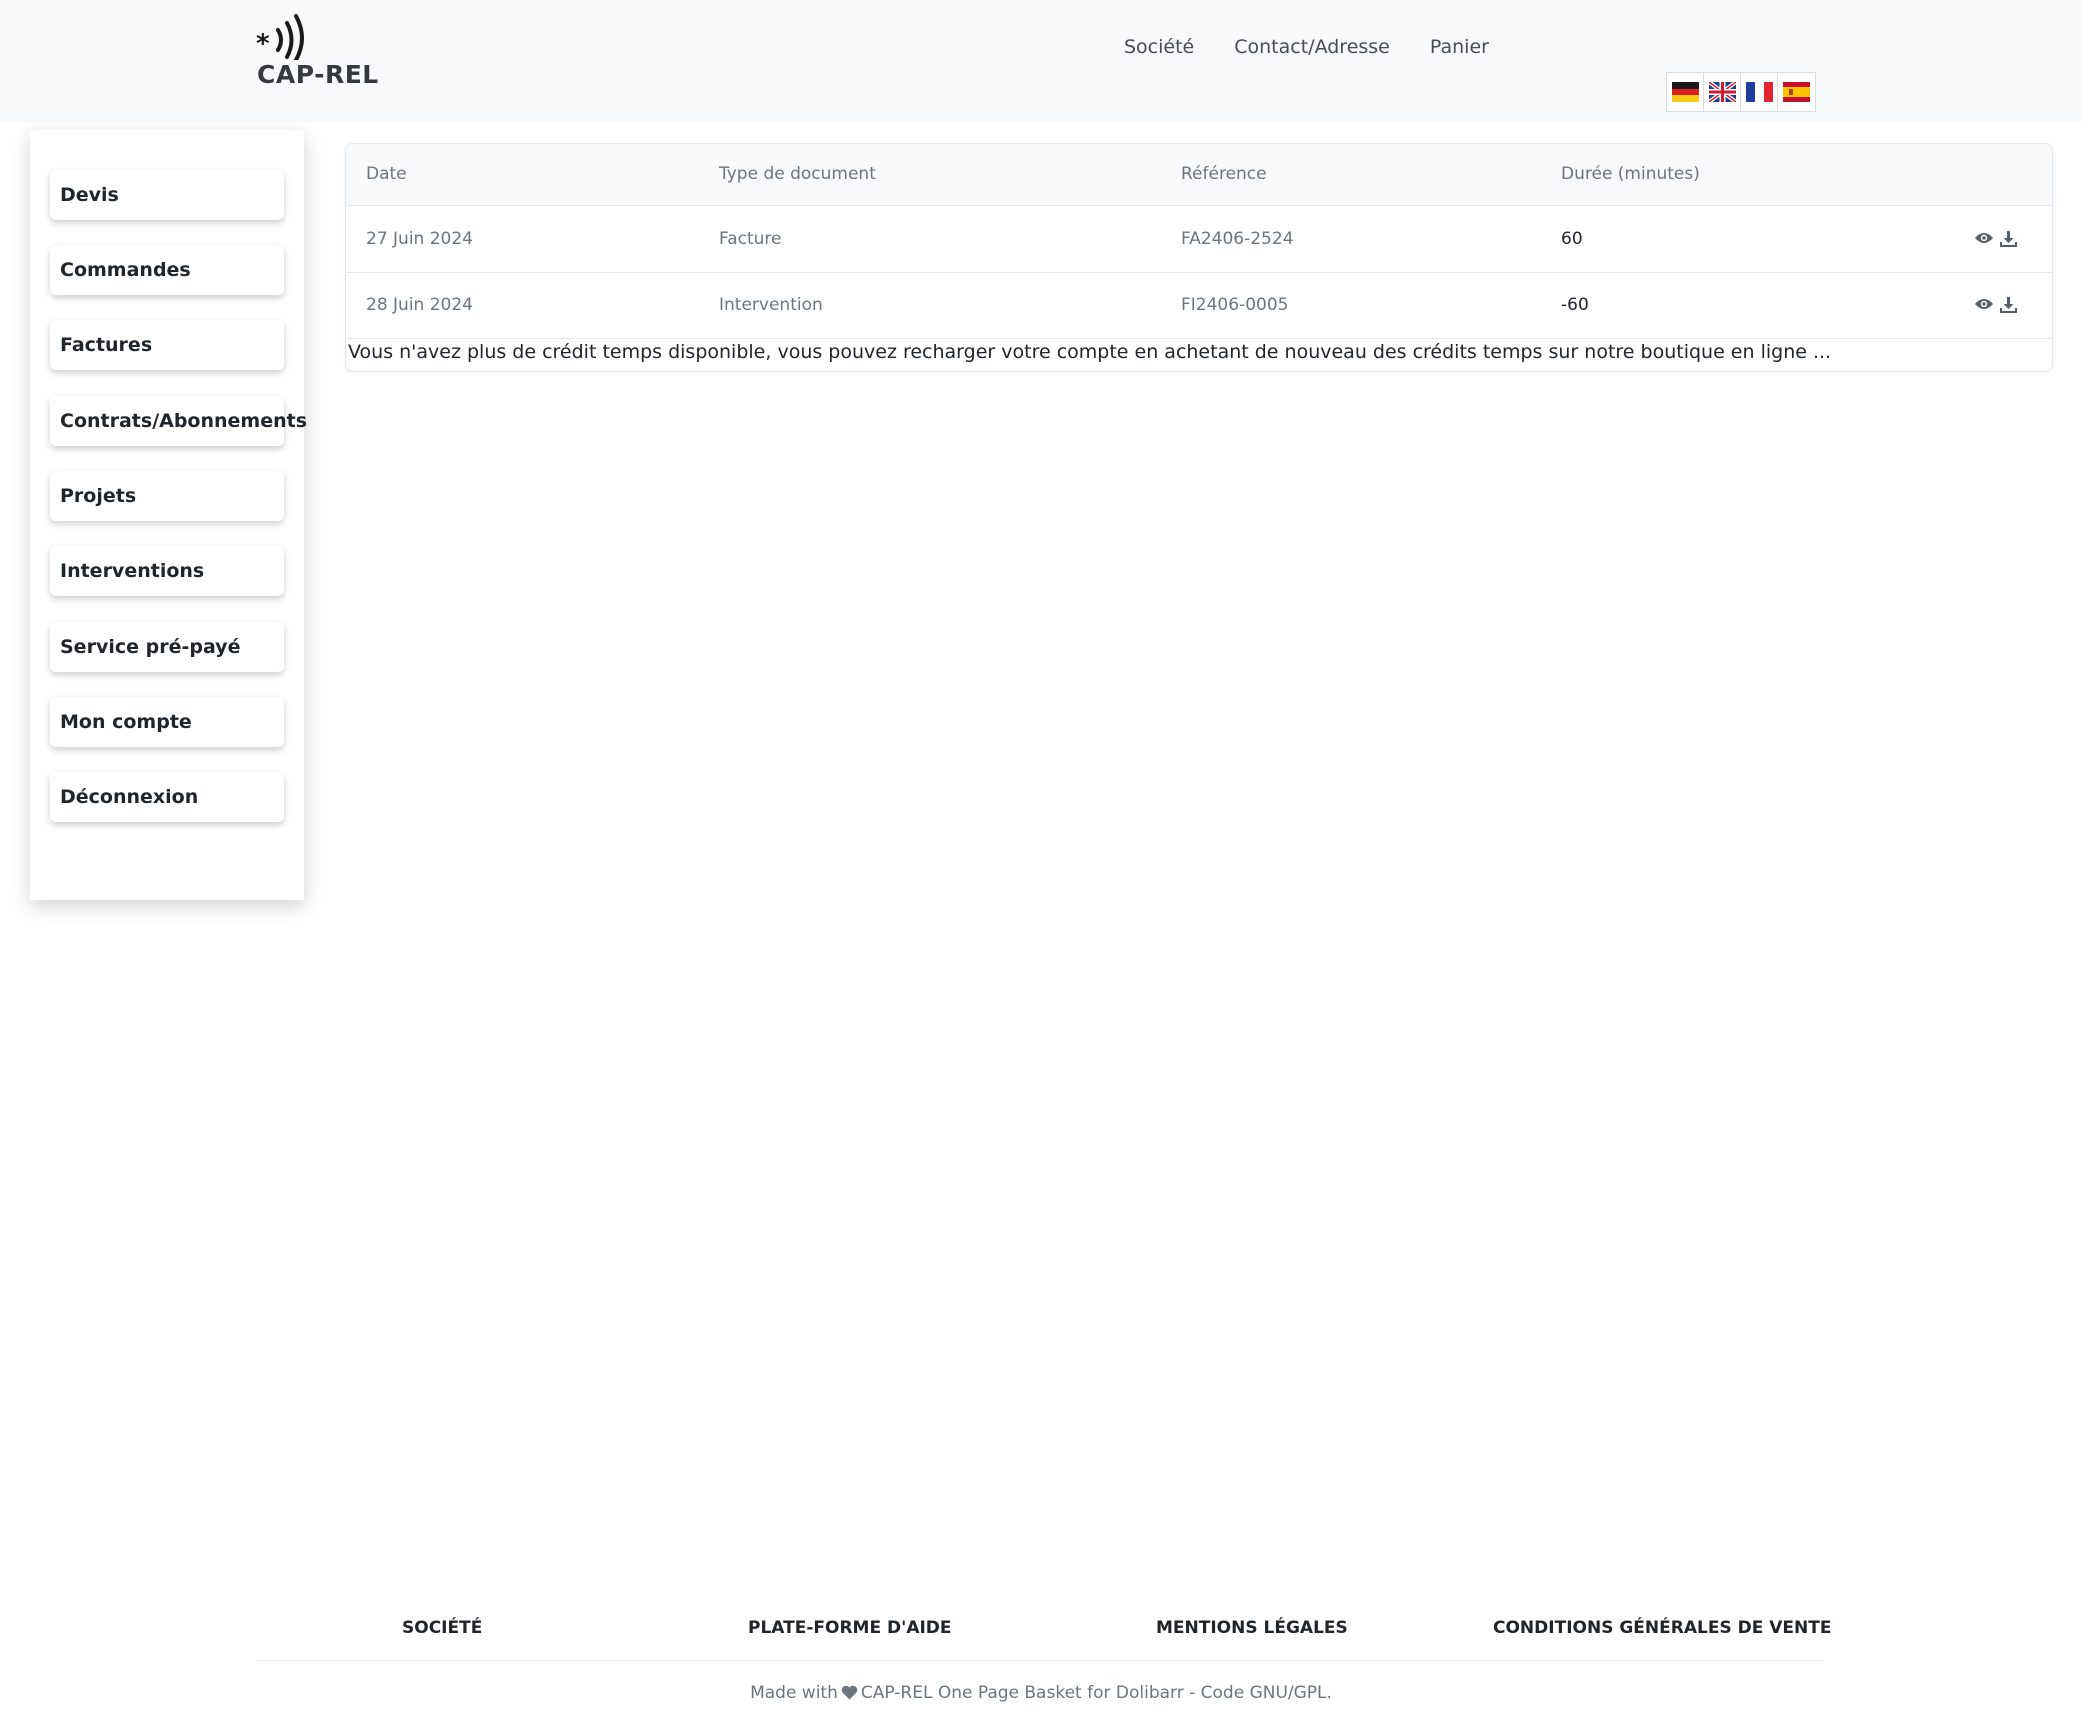  Describe the element at coordinates (850, 1628) in the screenshot. I see `footer-link-plate-forme-aide: PLATE-FORME D'AIDE` at that location.